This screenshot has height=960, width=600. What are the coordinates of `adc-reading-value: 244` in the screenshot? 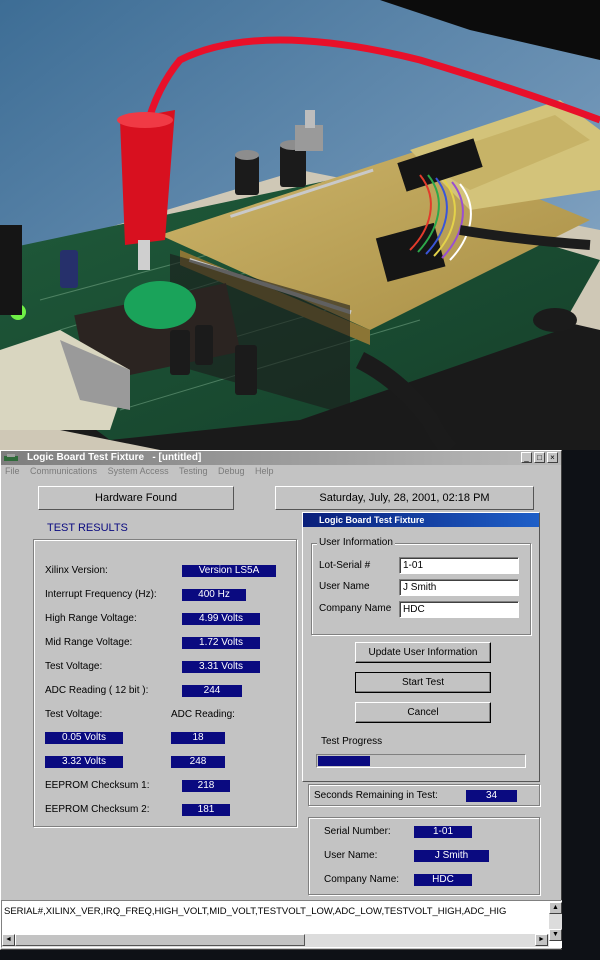 It's located at (212, 691).